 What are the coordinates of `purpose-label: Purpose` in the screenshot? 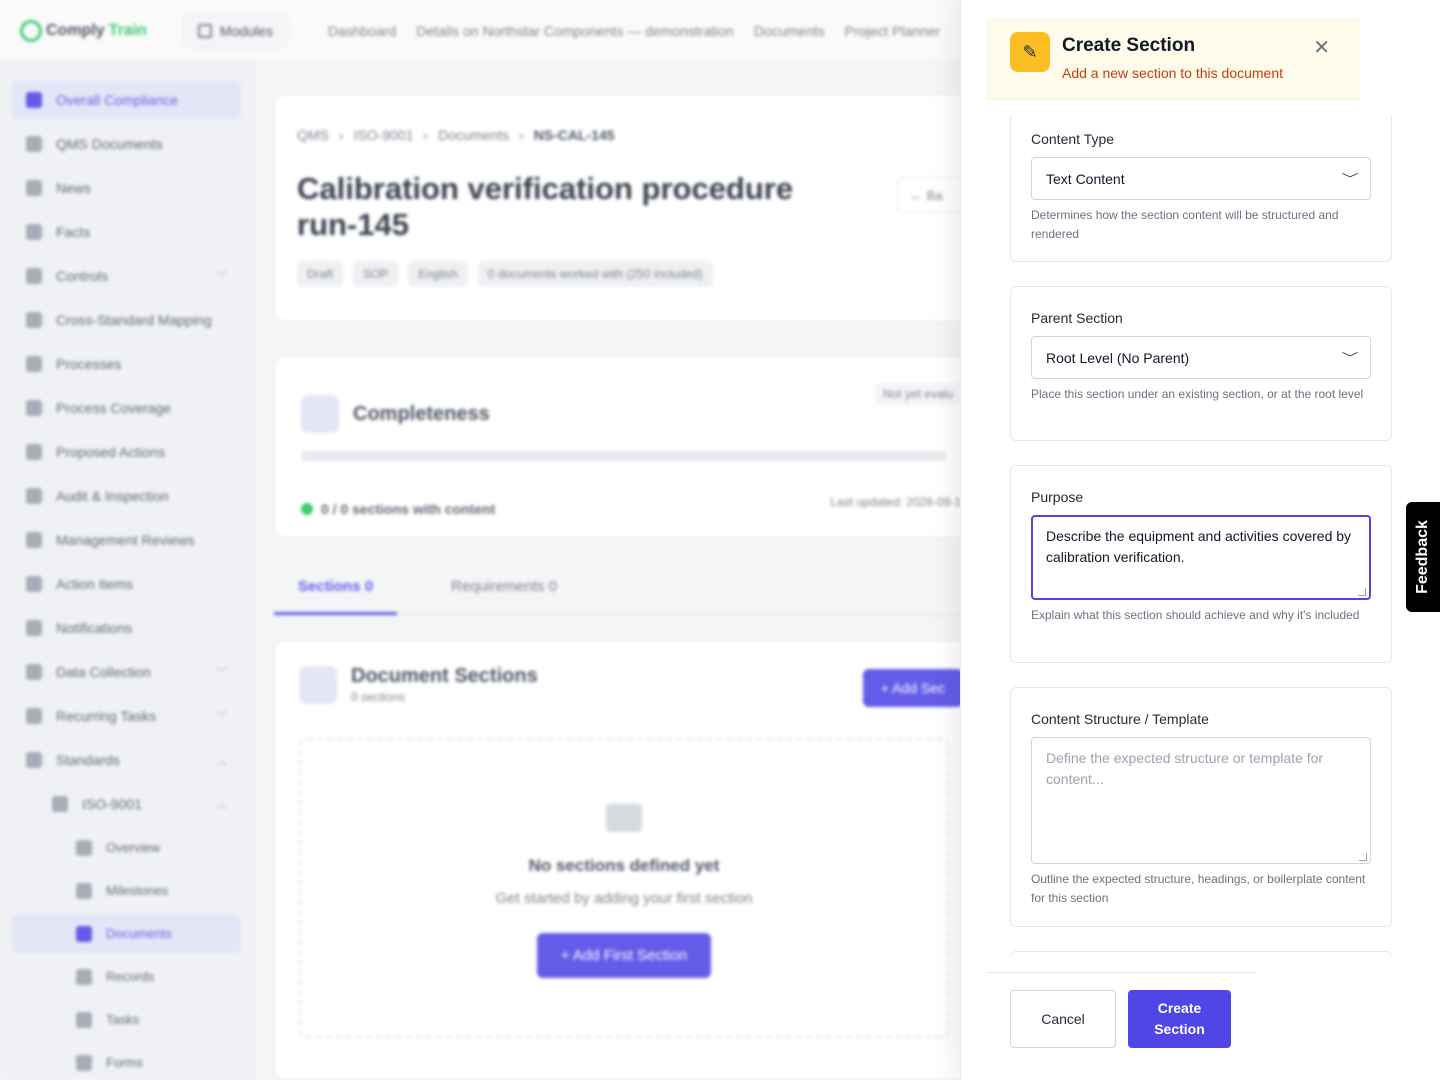 It's located at (1057, 497).